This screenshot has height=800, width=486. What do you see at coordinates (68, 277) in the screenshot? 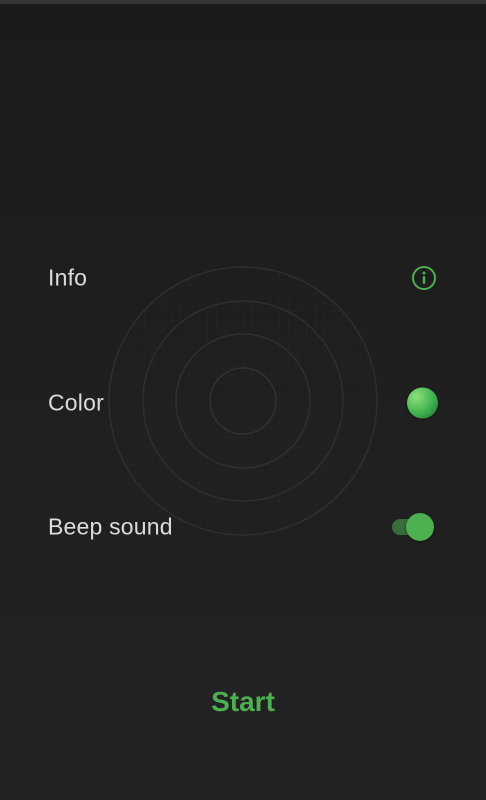
I see `info-label: Info` at bounding box center [68, 277].